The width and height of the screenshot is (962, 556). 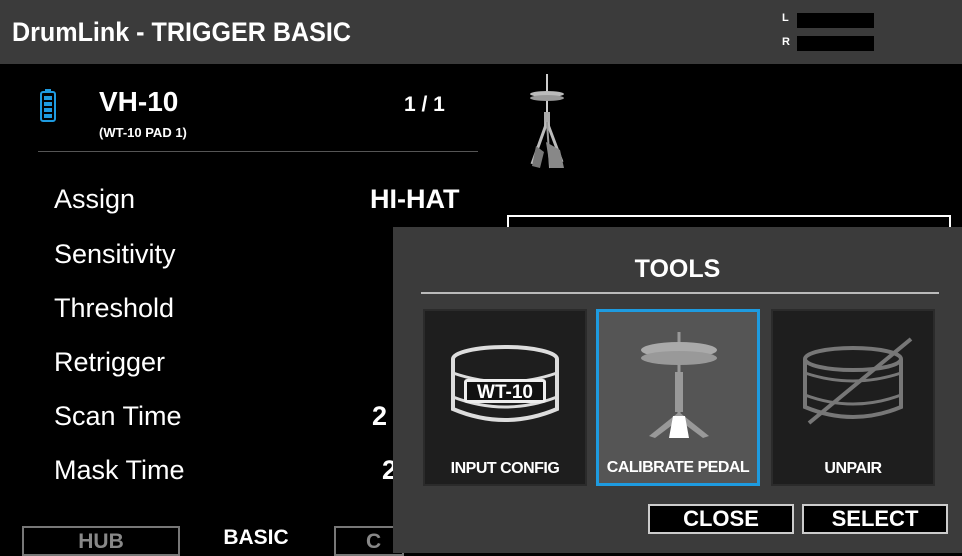 I want to click on battery-icon, so click(x=48, y=105).